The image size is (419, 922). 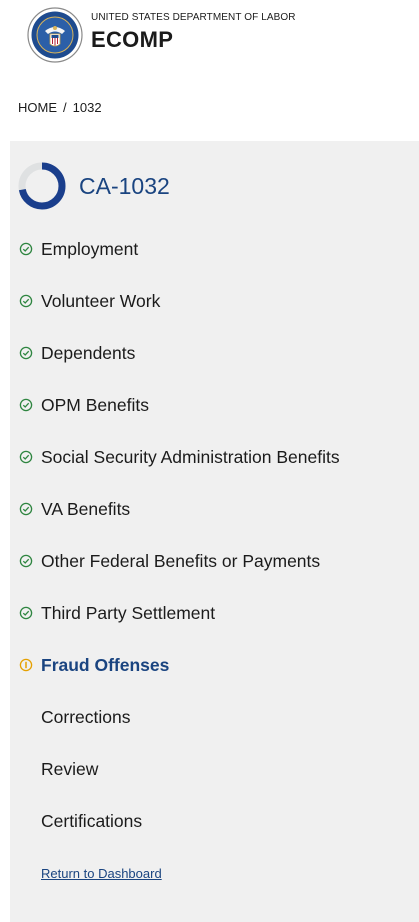 I want to click on nav-item-label: Corrections, so click(x=86, y=717).